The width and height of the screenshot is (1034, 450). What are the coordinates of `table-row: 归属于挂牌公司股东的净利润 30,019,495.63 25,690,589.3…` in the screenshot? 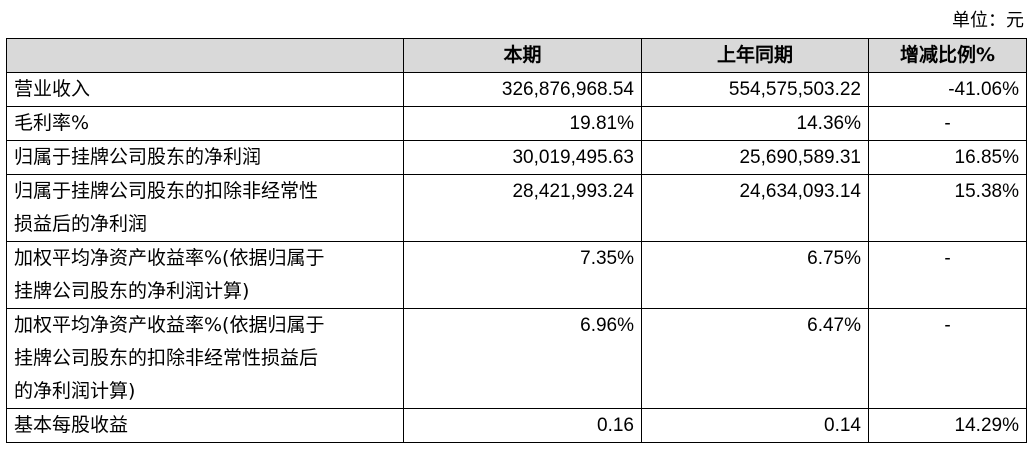 It's located at (516, 157).